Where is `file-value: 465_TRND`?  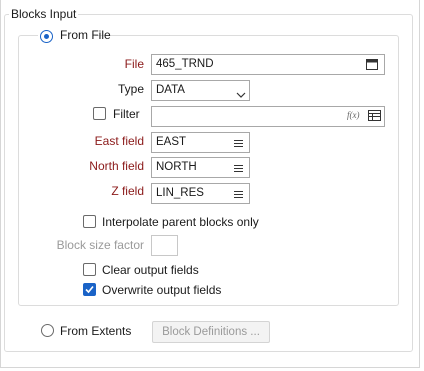 file-value: 465_TRND is located at coordinates (185, 64).